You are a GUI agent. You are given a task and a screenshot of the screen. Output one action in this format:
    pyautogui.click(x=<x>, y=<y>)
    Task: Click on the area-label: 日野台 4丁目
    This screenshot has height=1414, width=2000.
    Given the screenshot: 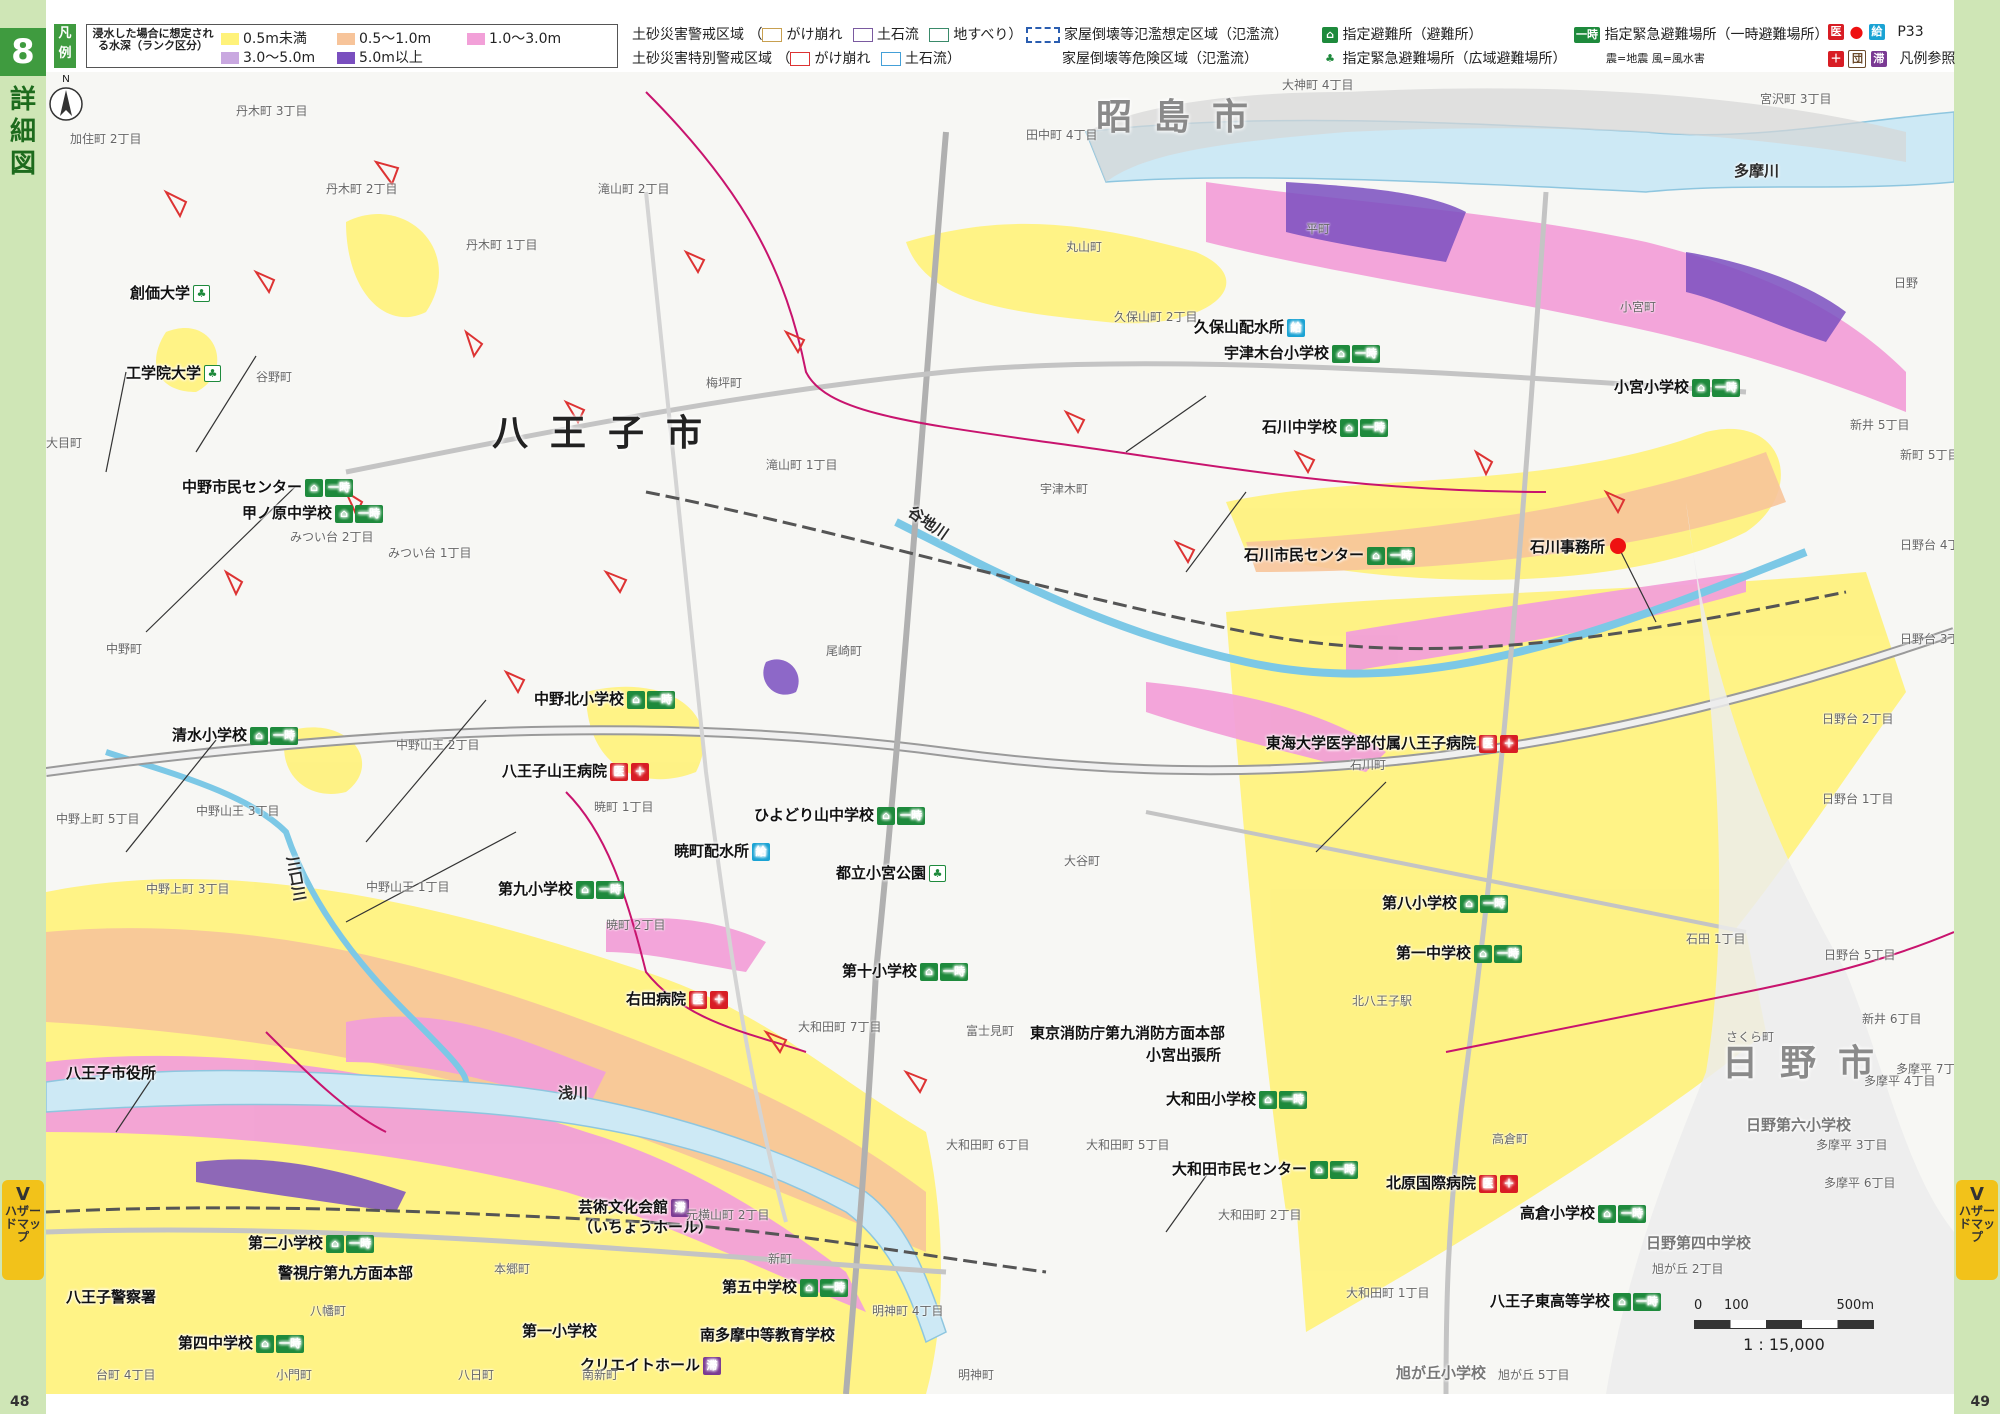 What is the action you would take?
    pyautogui.click(x=1927, y=545)
    